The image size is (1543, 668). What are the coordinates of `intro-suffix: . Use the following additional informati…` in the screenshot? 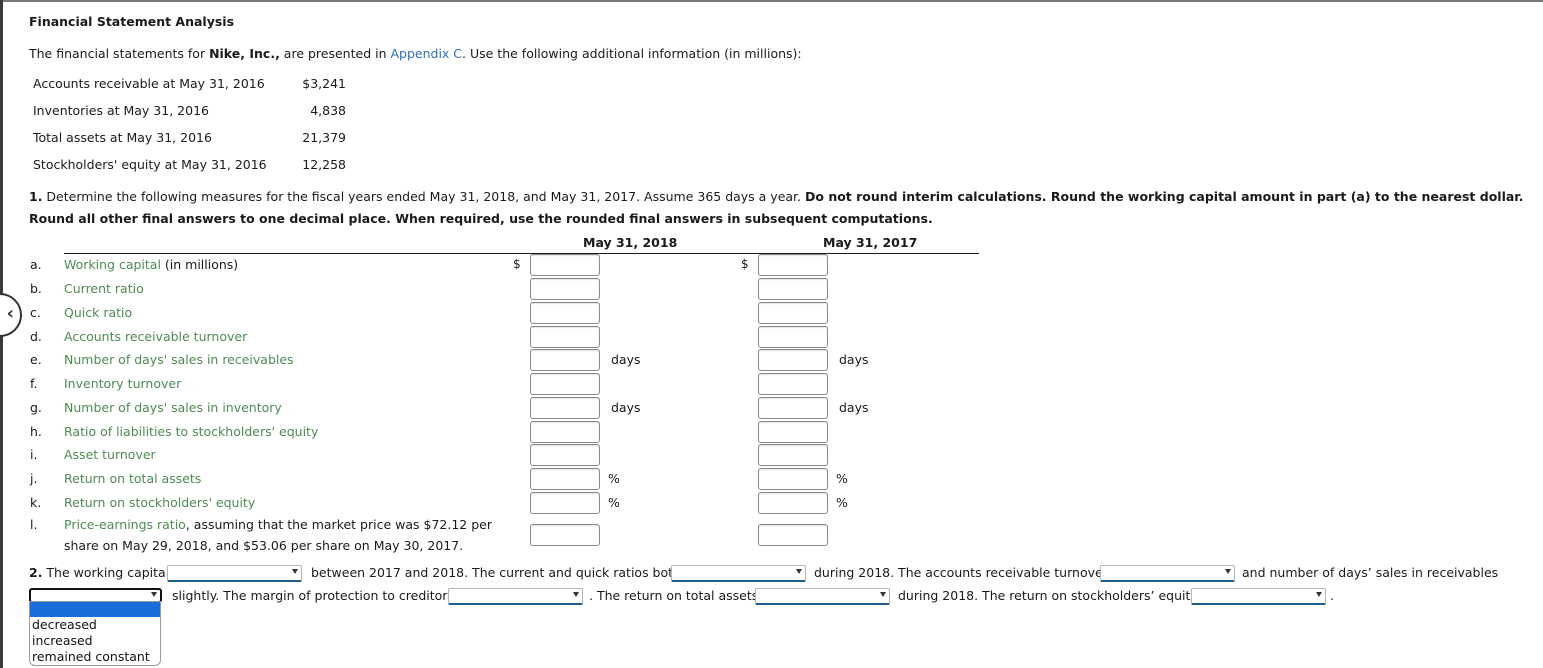 It's located at (632, 53).